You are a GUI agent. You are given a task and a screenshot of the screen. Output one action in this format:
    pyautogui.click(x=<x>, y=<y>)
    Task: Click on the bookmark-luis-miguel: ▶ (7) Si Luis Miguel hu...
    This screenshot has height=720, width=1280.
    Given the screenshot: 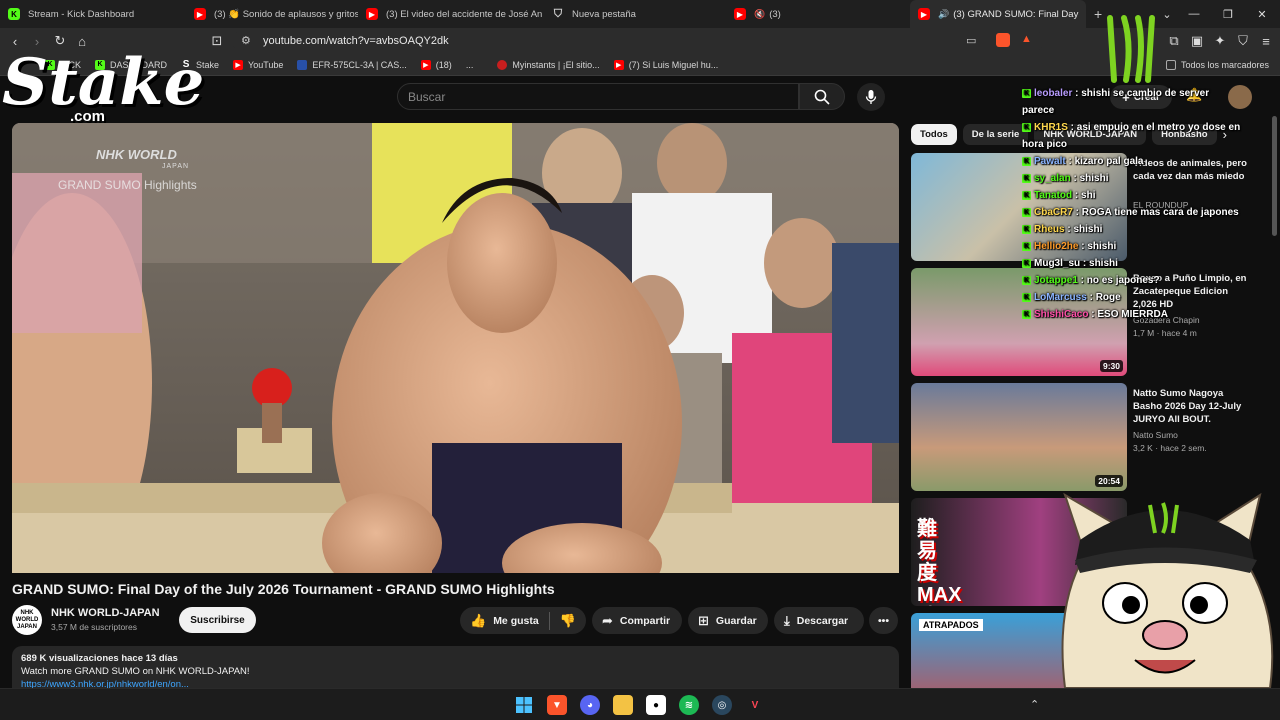 What is the action you would take?
    pyautogui.click(x=665, y=64)
    